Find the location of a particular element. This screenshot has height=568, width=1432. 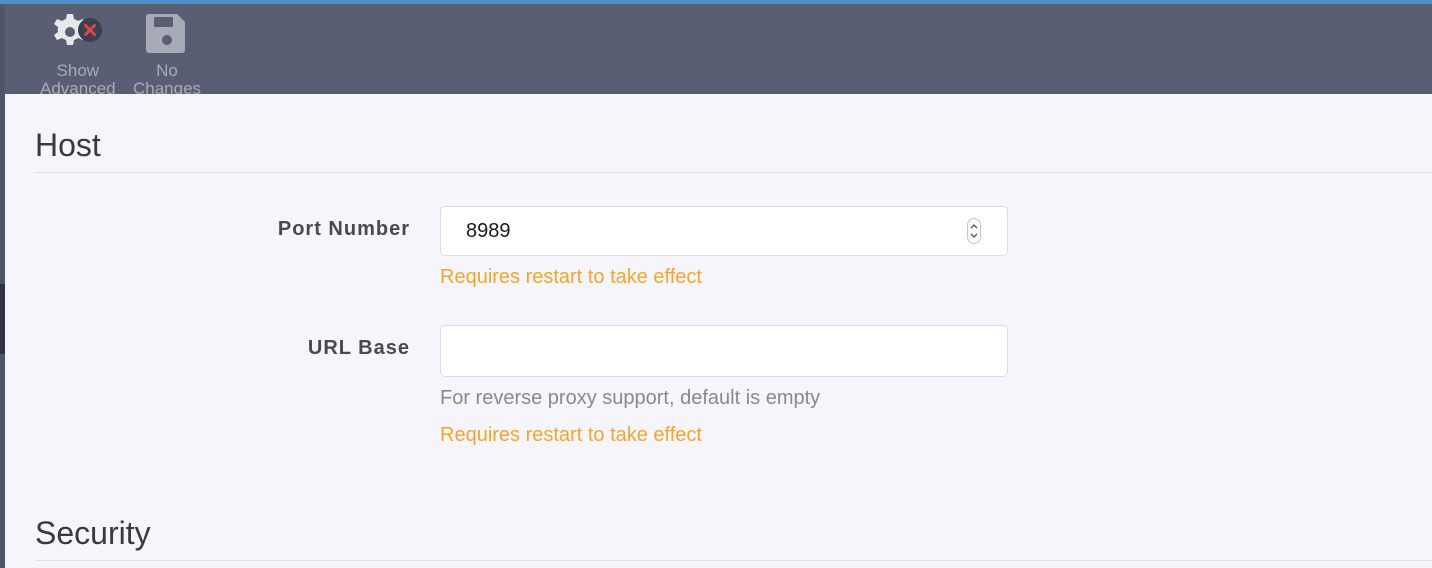

port-number-input: 8989 is located at coordinates (724, 231).